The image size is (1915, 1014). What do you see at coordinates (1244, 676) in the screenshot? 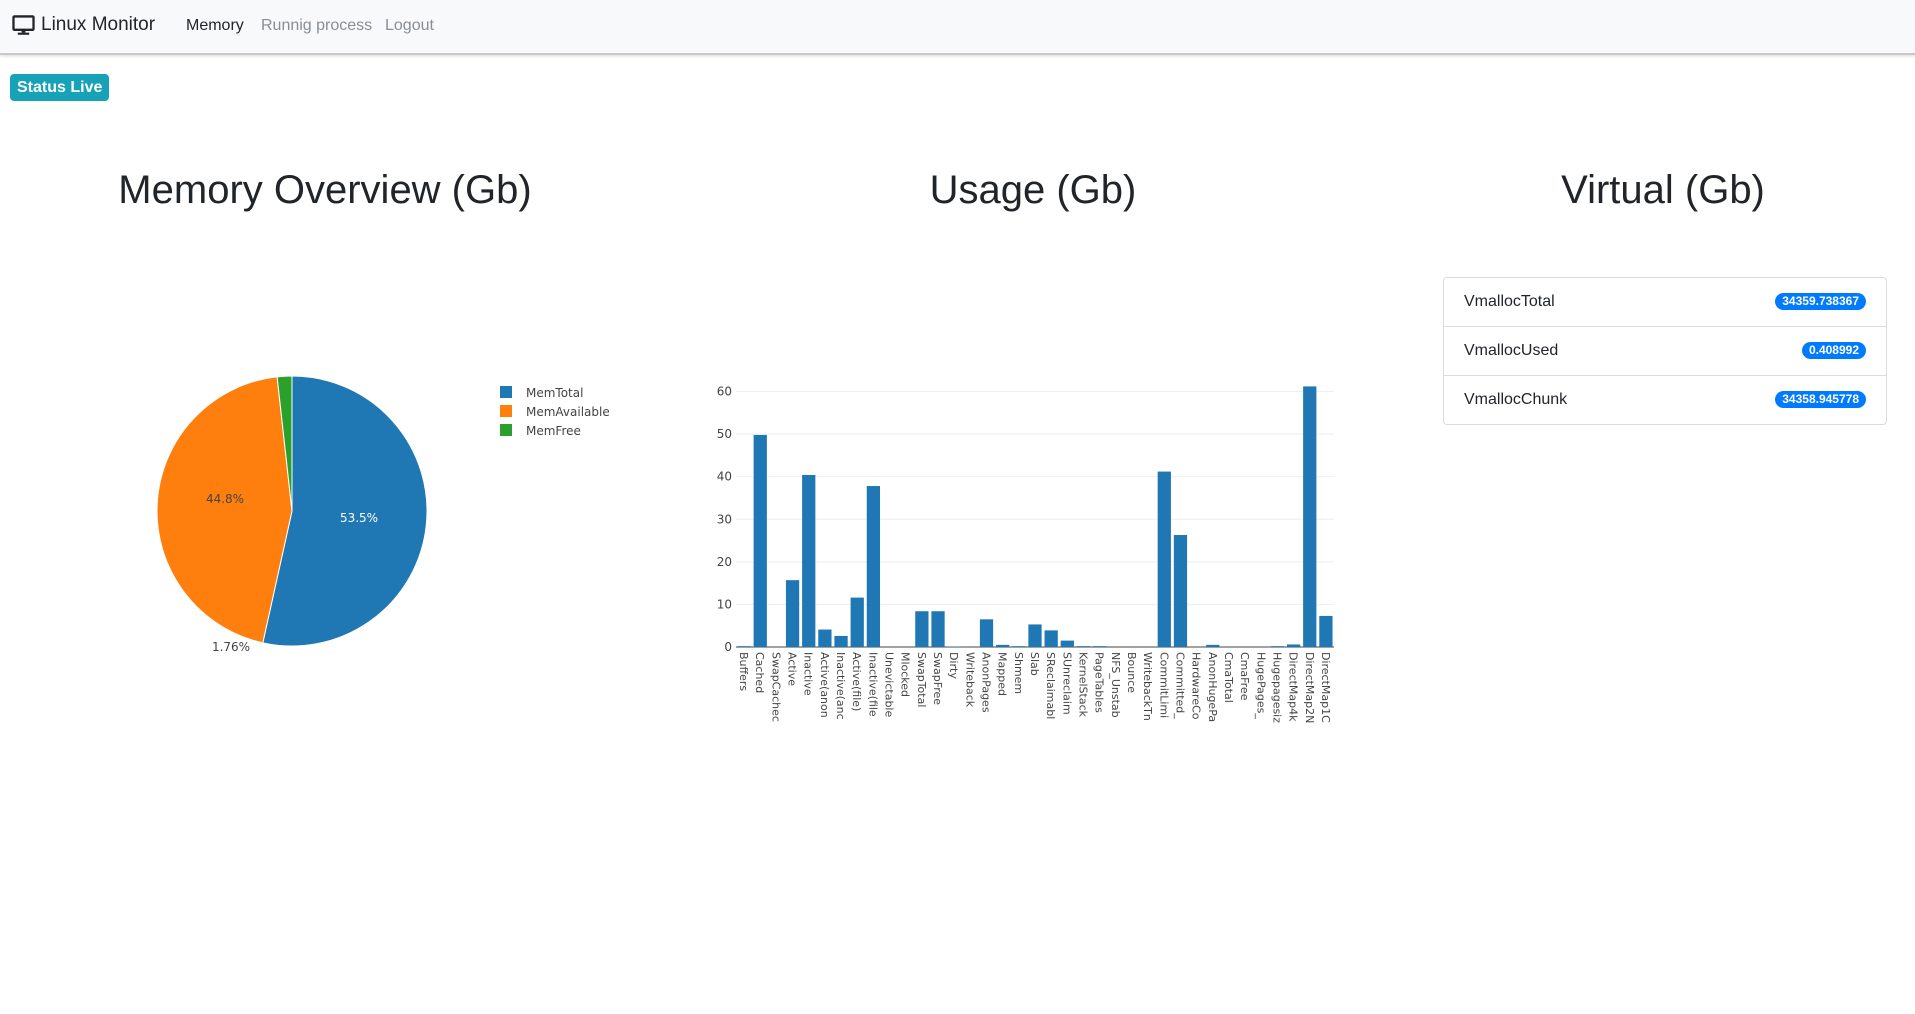
I see `x-tick-label: CmaFree` at bounding box center [1244, 676].